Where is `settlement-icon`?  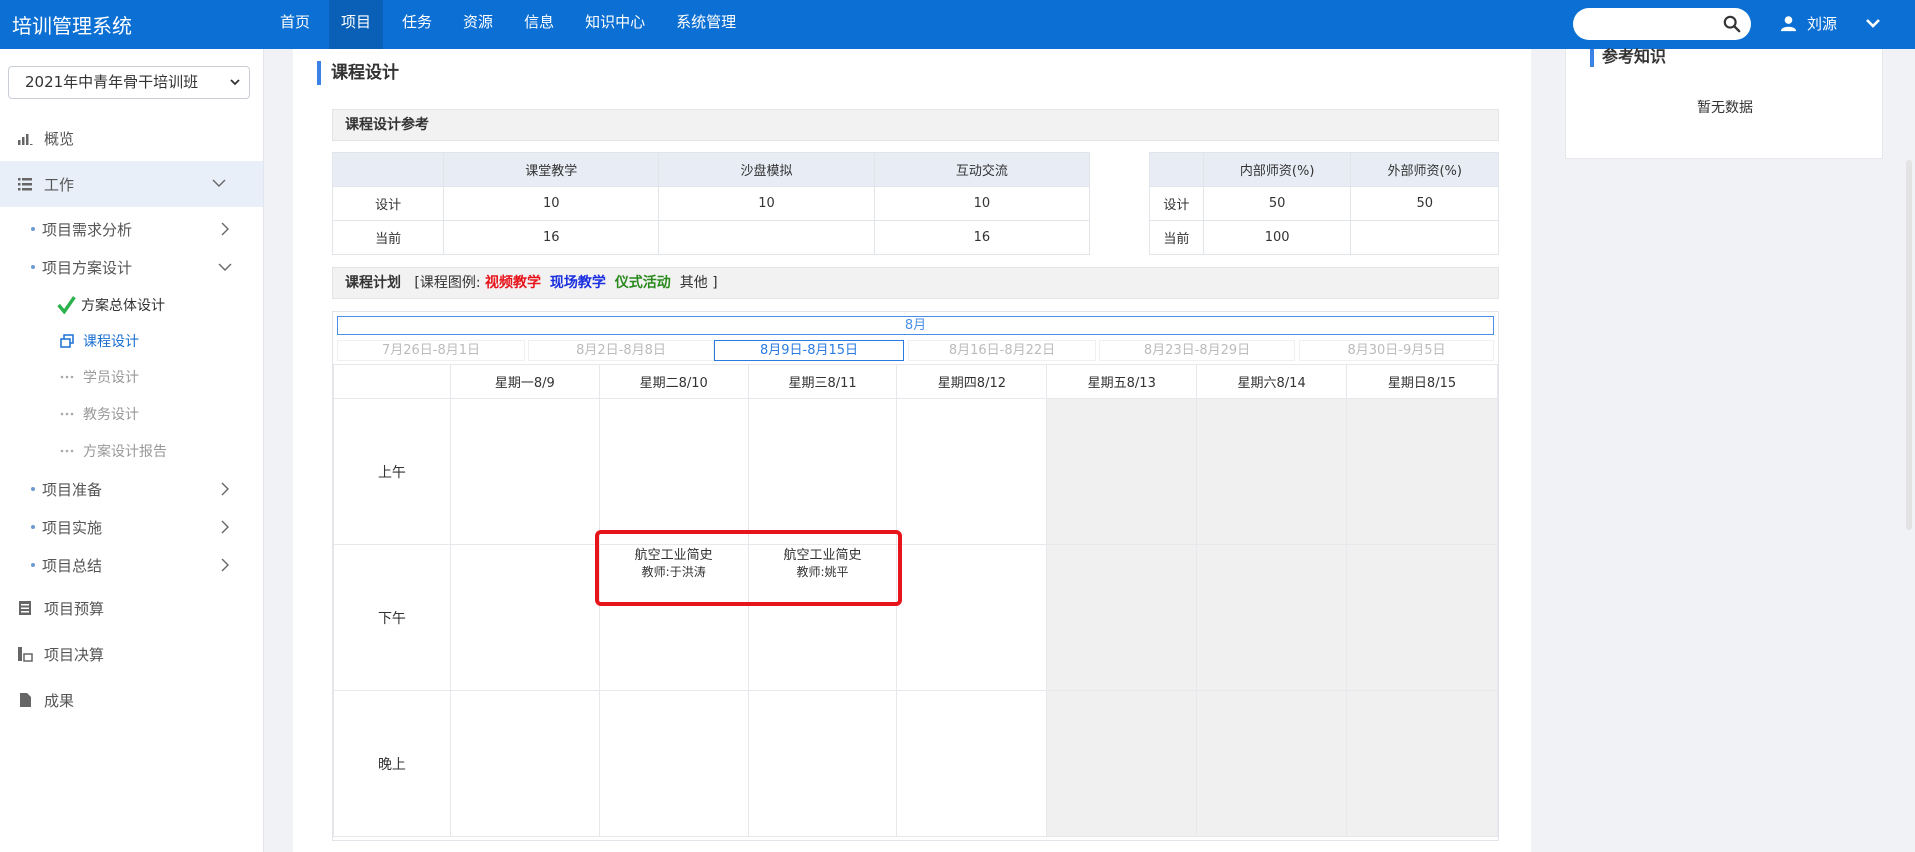
settlement-icon is located at coordinates (25, 654).